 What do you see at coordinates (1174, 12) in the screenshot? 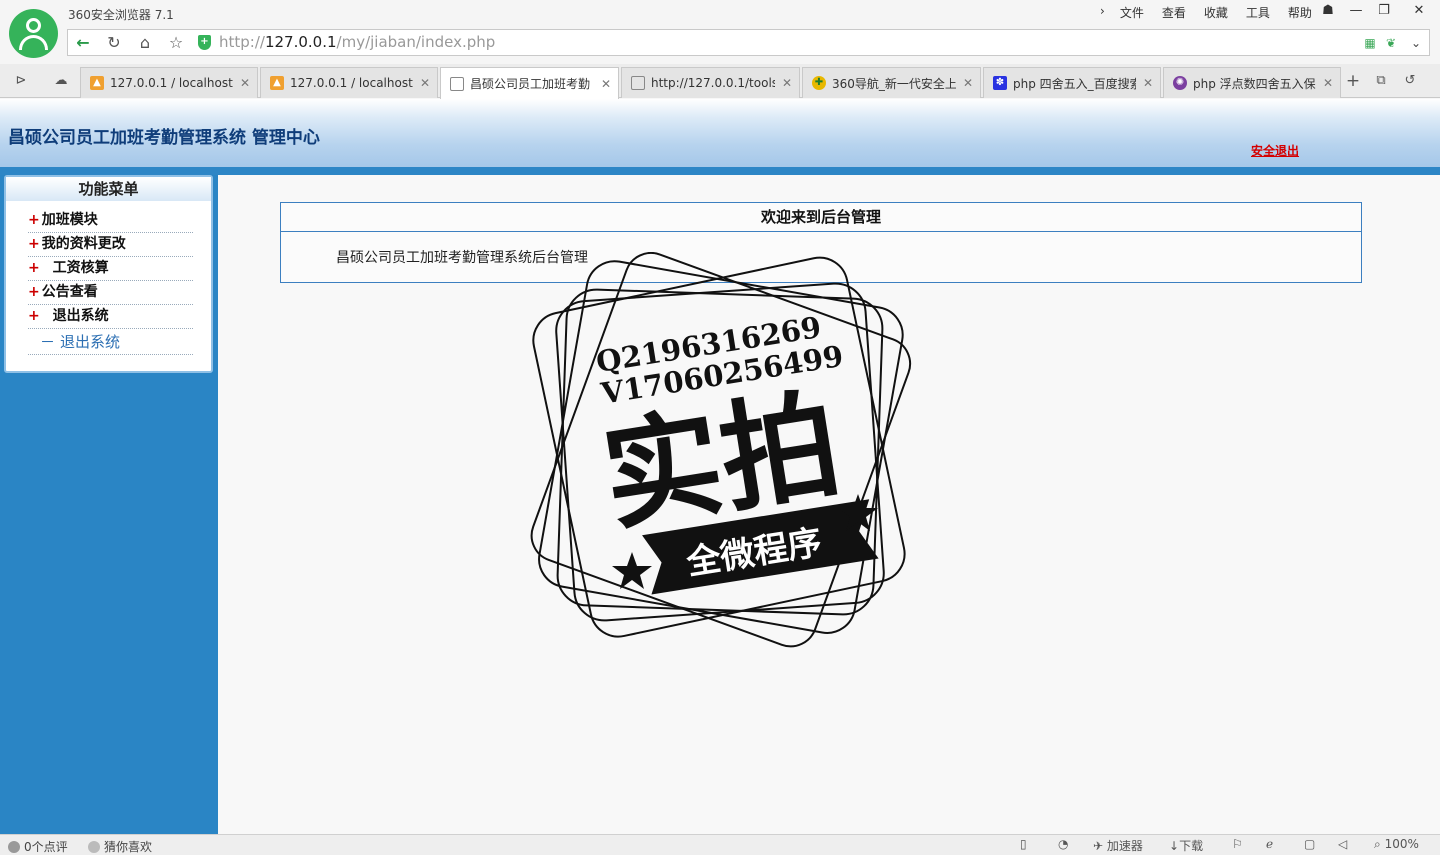
I see `menu-view: 查看` at bounding box center [1174, 12].